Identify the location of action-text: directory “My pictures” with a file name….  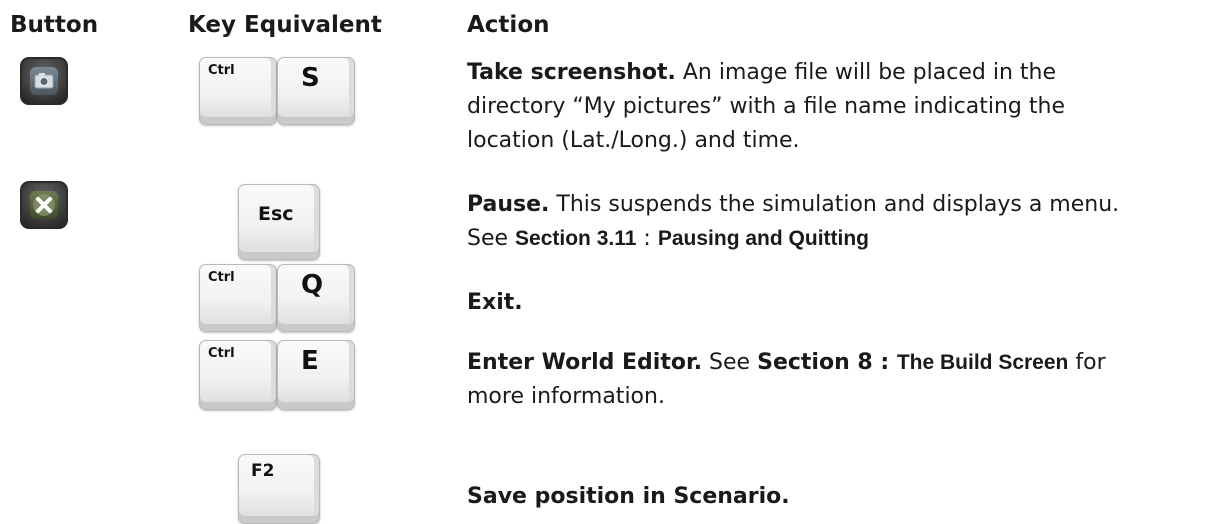
(766, 106).